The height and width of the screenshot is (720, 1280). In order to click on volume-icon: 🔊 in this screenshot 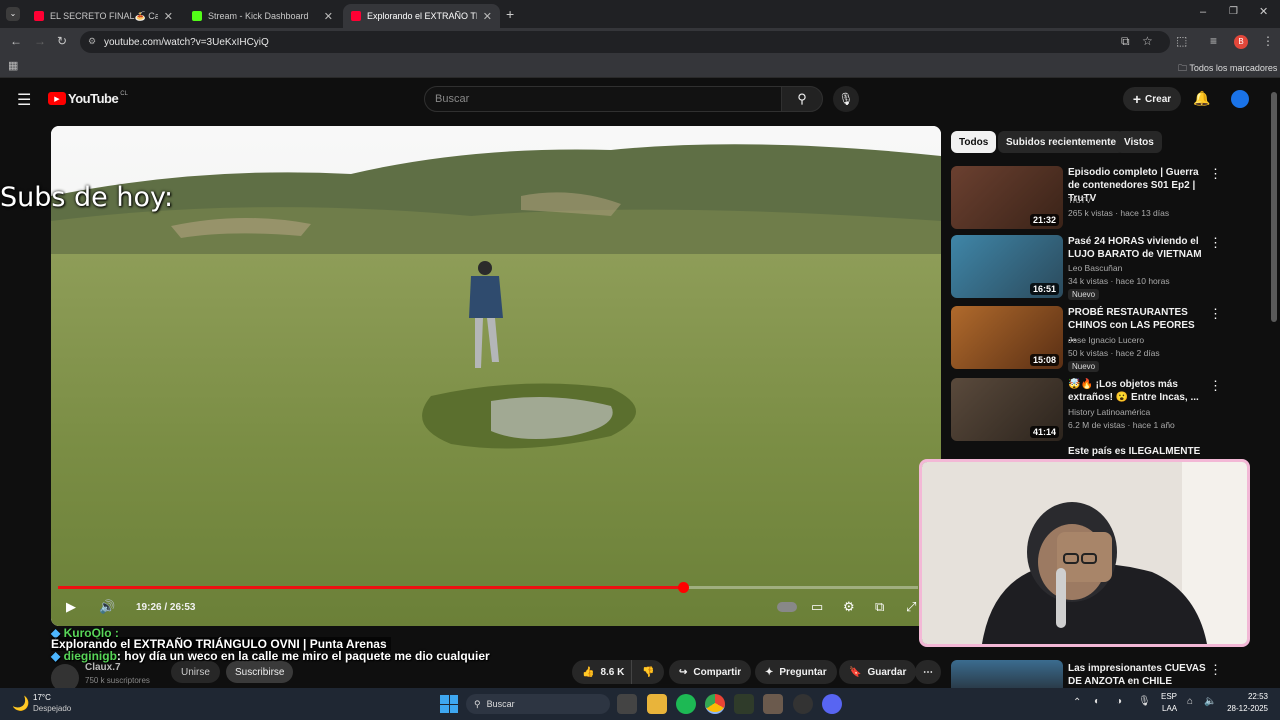, I will do `click(107, 607)`.